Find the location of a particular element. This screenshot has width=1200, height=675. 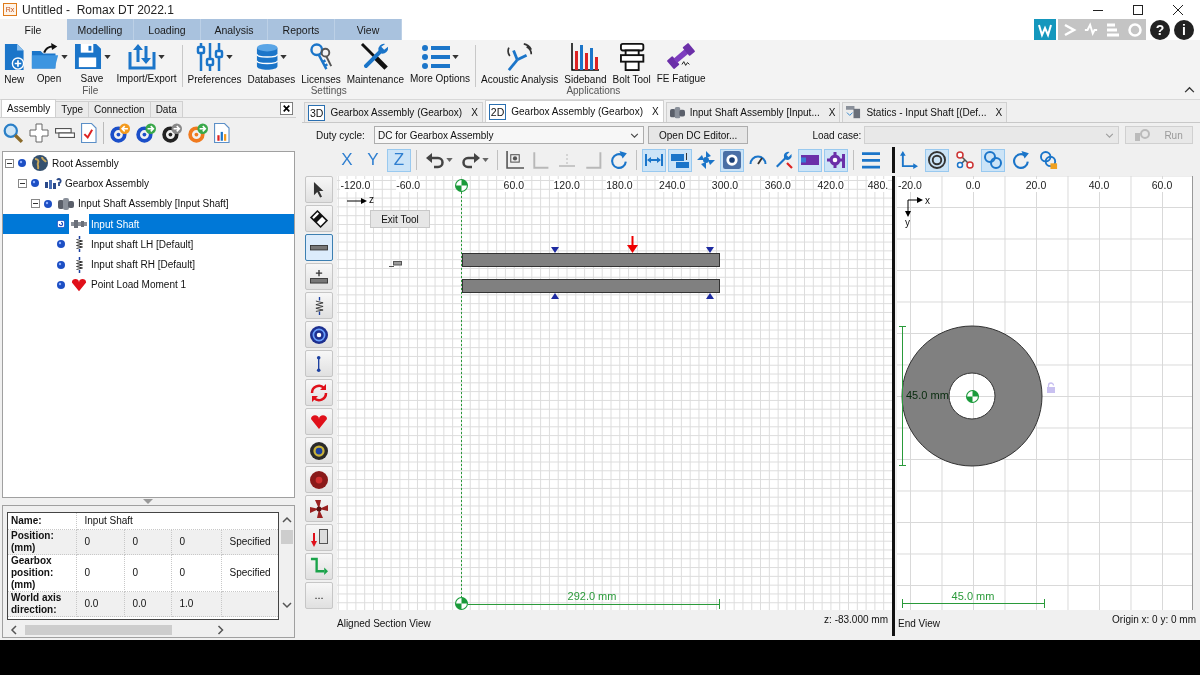

rotate-arrows-icon is located at coordinates (319, 392).